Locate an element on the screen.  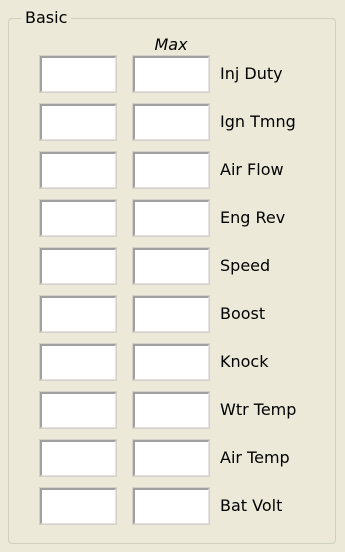
knock-max-field is located at coordinates (171, 362).